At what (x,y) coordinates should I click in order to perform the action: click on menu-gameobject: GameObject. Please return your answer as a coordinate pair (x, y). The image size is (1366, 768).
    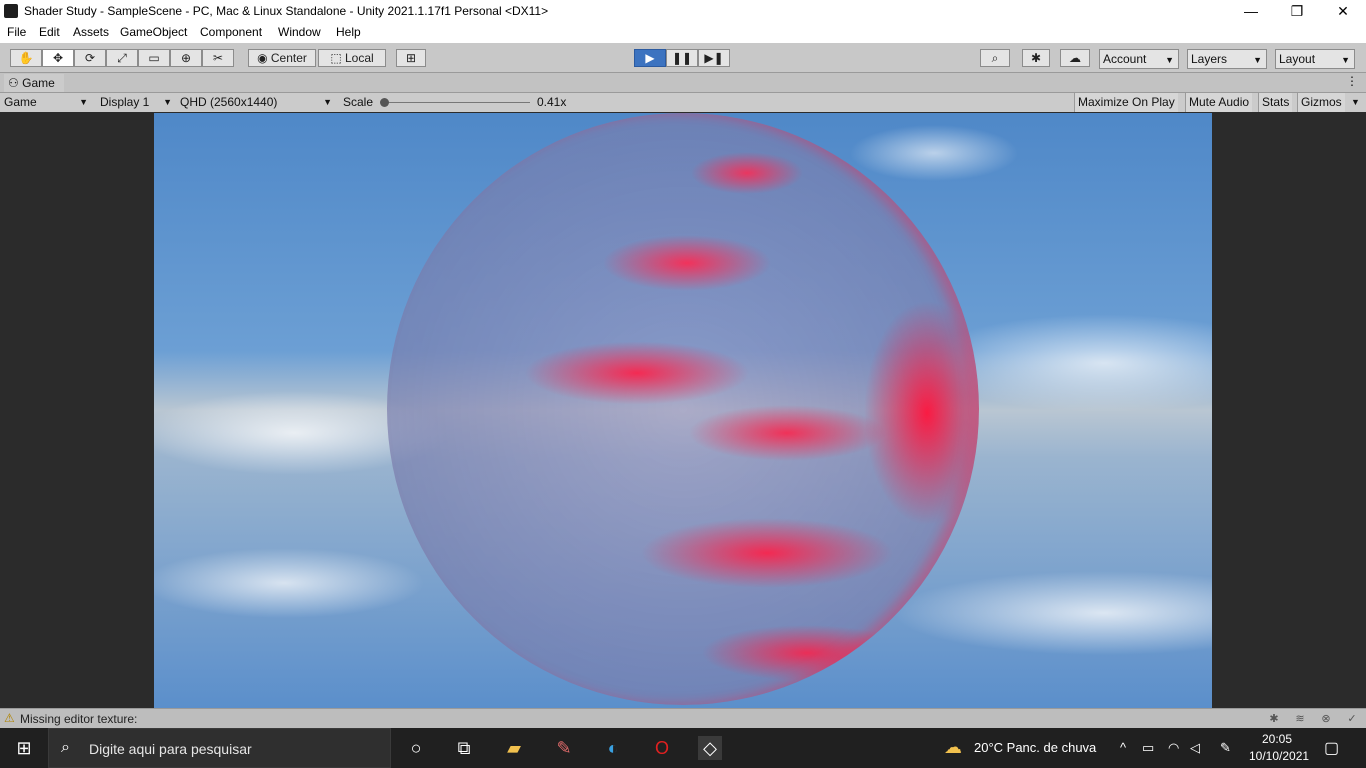
    Looking at the image, I should click on (153, 32).